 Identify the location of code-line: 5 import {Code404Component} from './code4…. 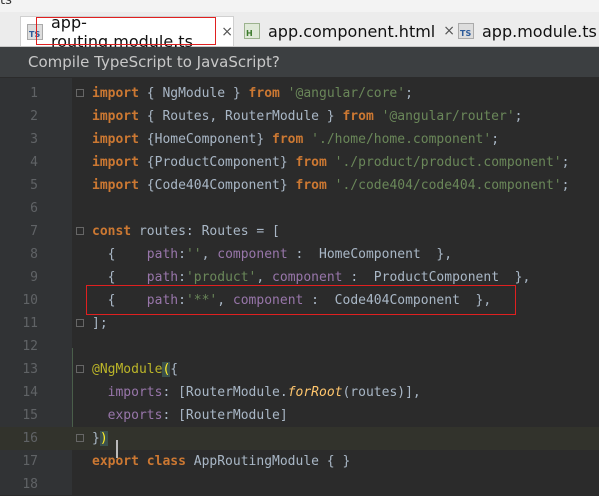
(299, 185).